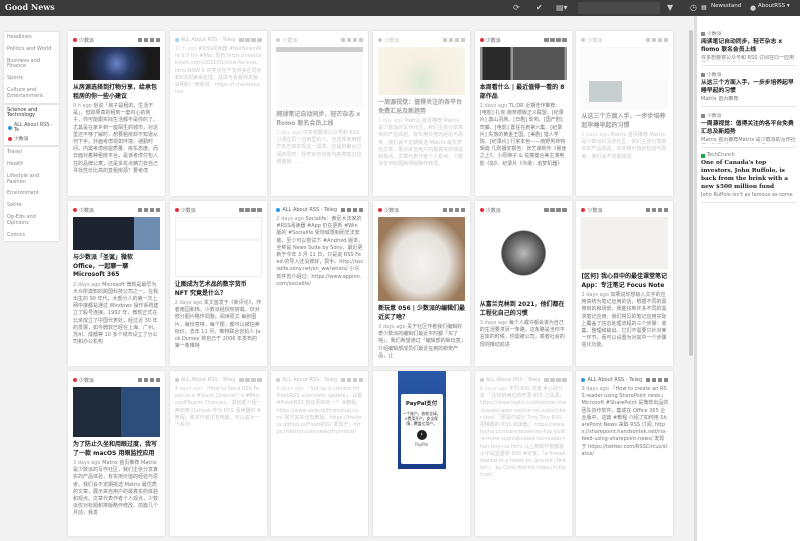 This screenshot has width=800, height=541. Describe the element at coordinates (670, 8) in the screenshot. I see `filter-icon: ▼` at that location.